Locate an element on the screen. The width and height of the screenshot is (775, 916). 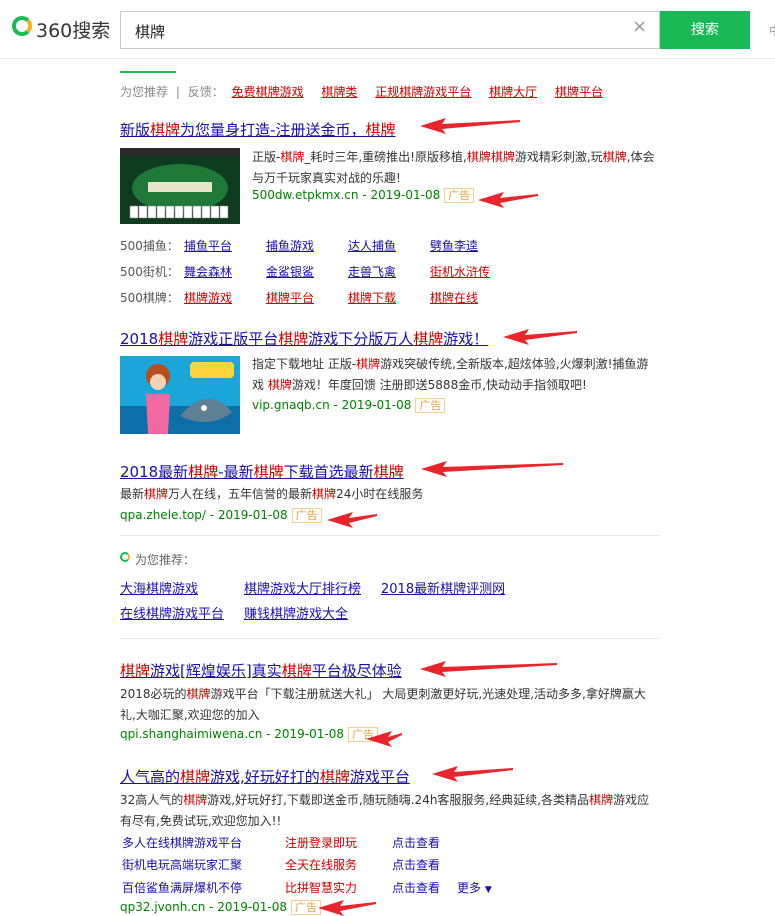
desc-text: 最新 is located at coordinates (132, 494).